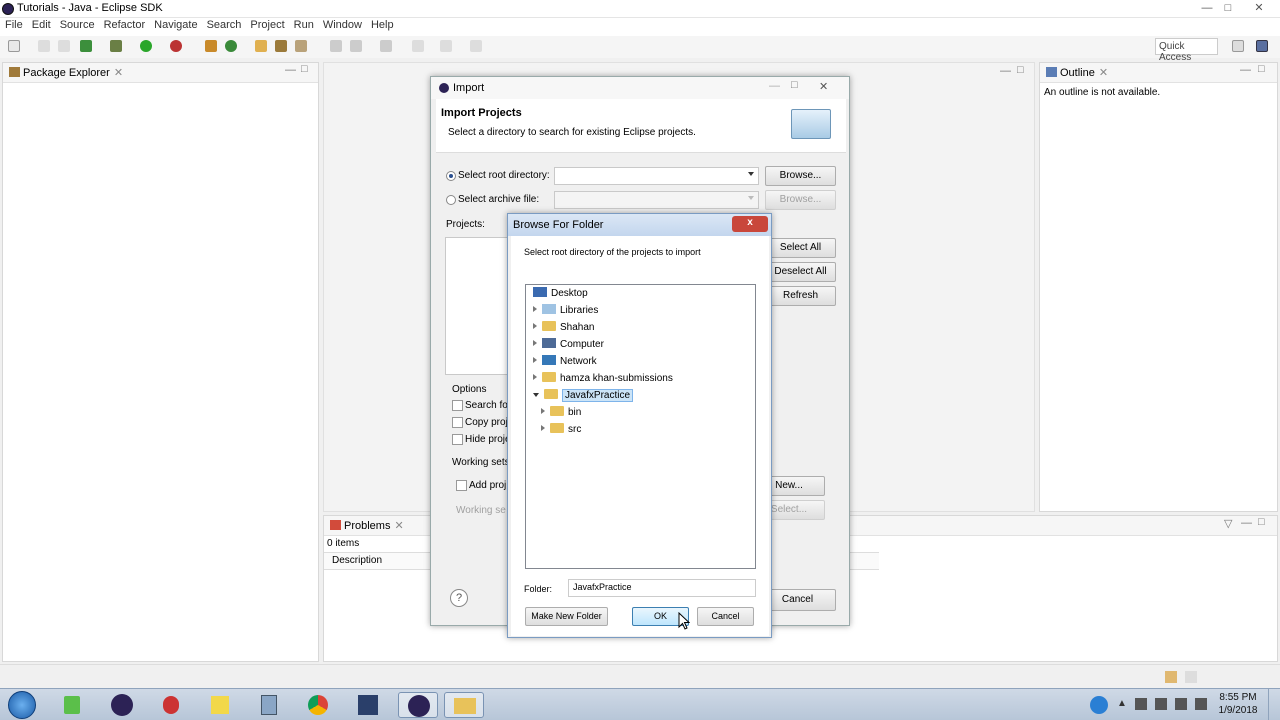 The image size is (1280, 720). I want to click on folder-icon, so click(549, 377).